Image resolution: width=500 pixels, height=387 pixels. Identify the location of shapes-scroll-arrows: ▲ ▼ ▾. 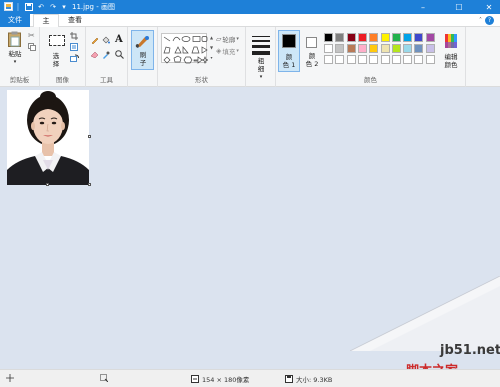
(211, 48).